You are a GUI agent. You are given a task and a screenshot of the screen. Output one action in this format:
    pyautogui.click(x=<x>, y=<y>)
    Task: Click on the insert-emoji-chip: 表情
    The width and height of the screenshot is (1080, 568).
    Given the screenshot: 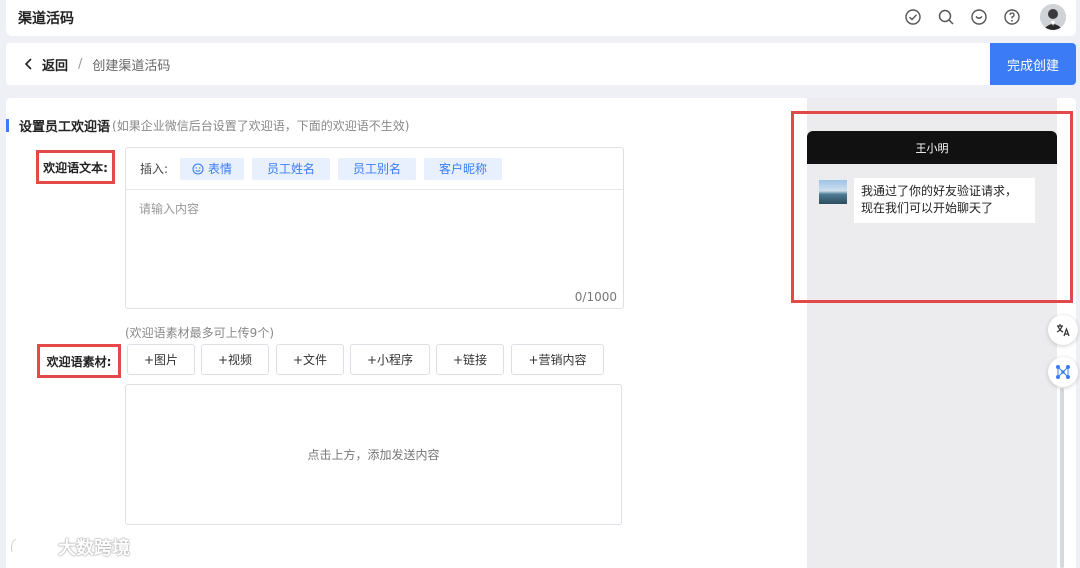 What is the action you would take?
    pyautogui.click(x=212, y=168)
    